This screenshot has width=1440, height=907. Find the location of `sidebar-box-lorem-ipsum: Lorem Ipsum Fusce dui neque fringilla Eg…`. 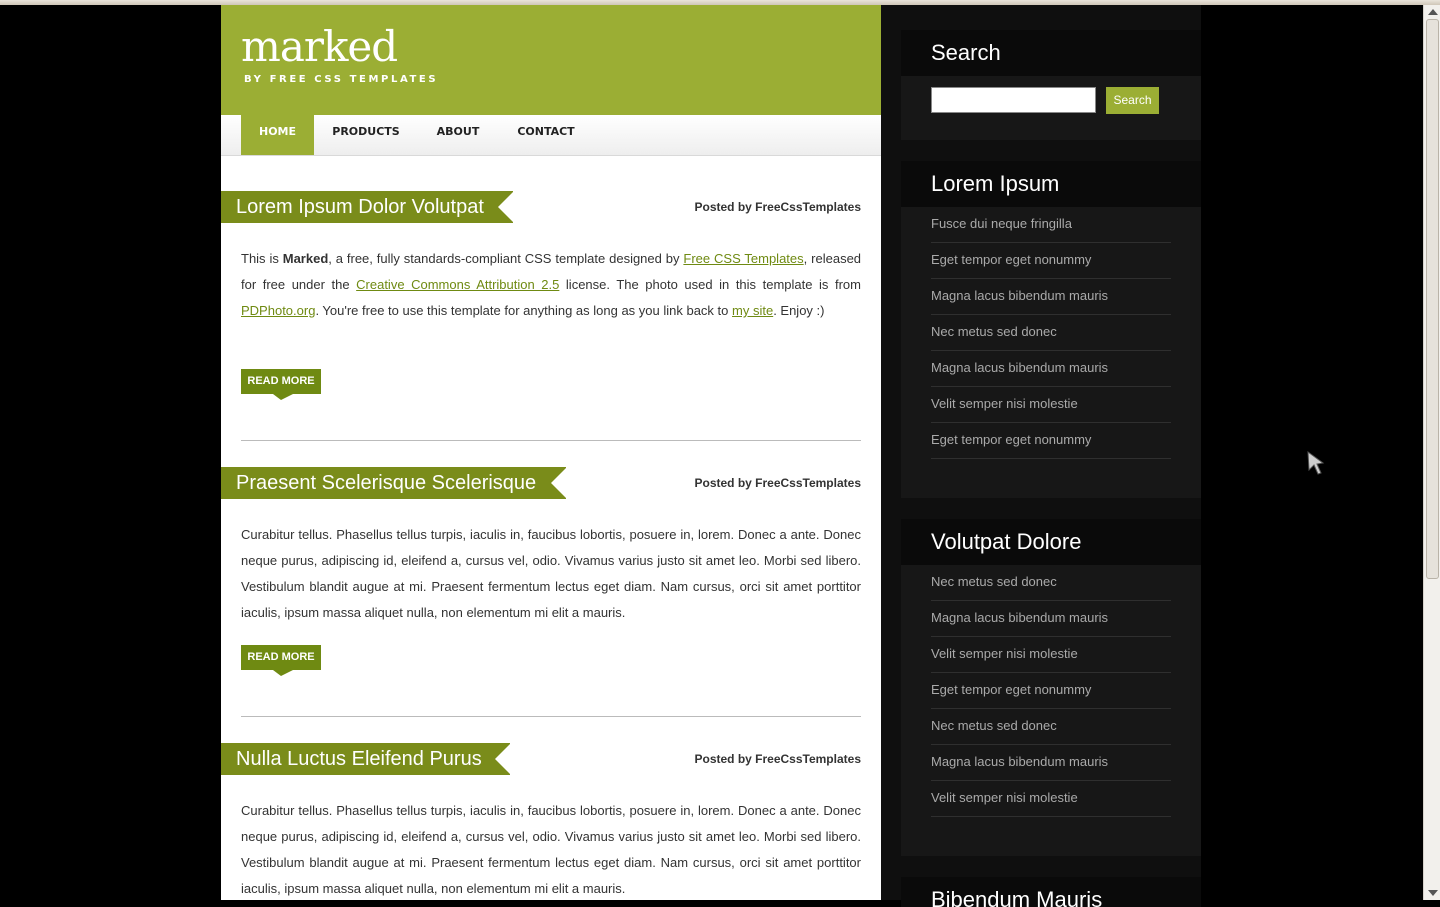

sidebar-box-lorem-ipsum: Lorem Ipsum Fusce dui neque fringilla Eg… is located at coordinates (1051, 329).